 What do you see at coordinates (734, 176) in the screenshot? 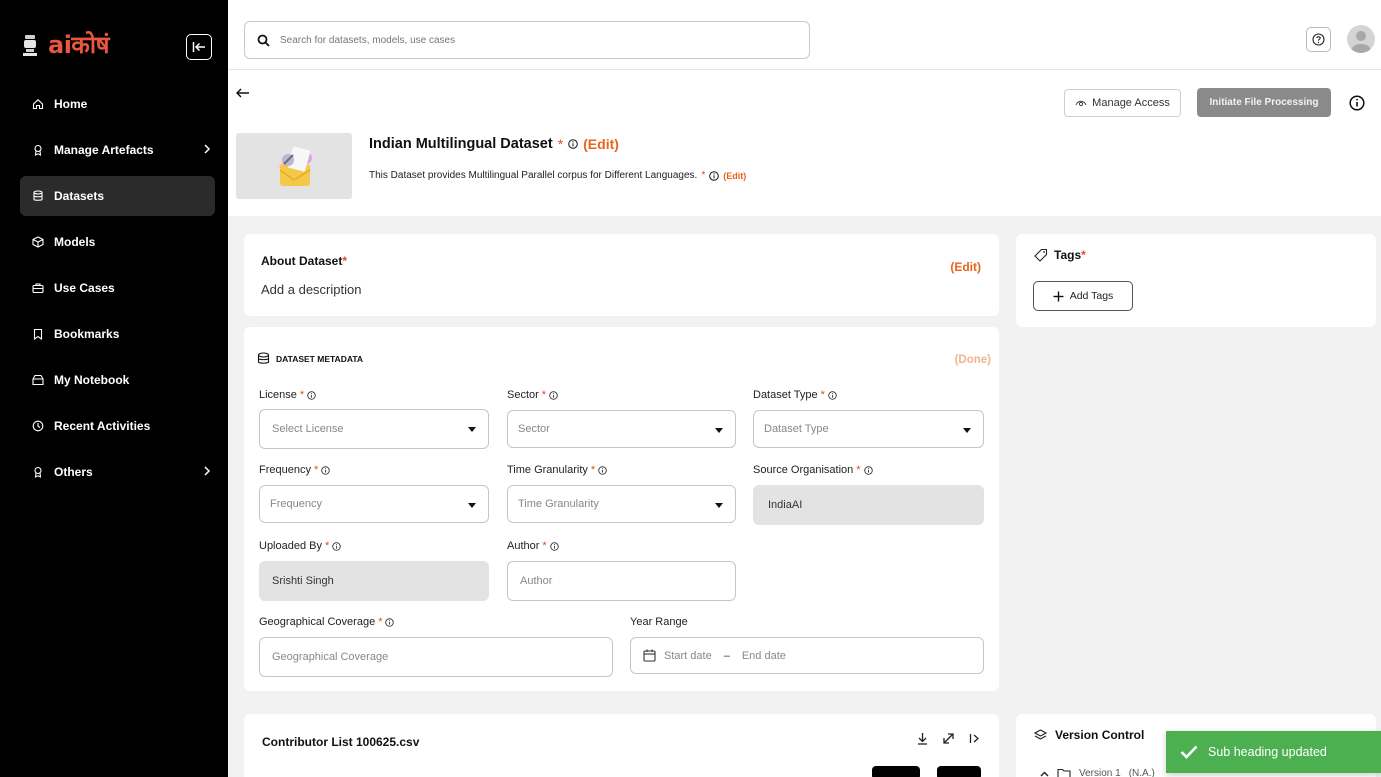
I see `edit-subtitle-link: (Edit)` at bounding box center [734, 176].